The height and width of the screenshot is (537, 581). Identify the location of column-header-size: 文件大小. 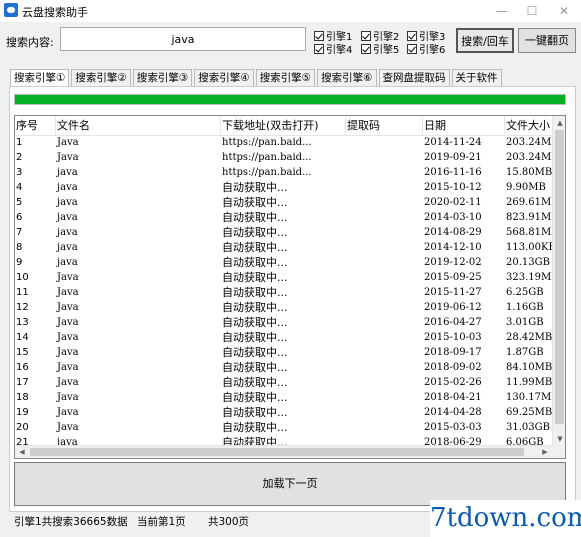
(529, 125).